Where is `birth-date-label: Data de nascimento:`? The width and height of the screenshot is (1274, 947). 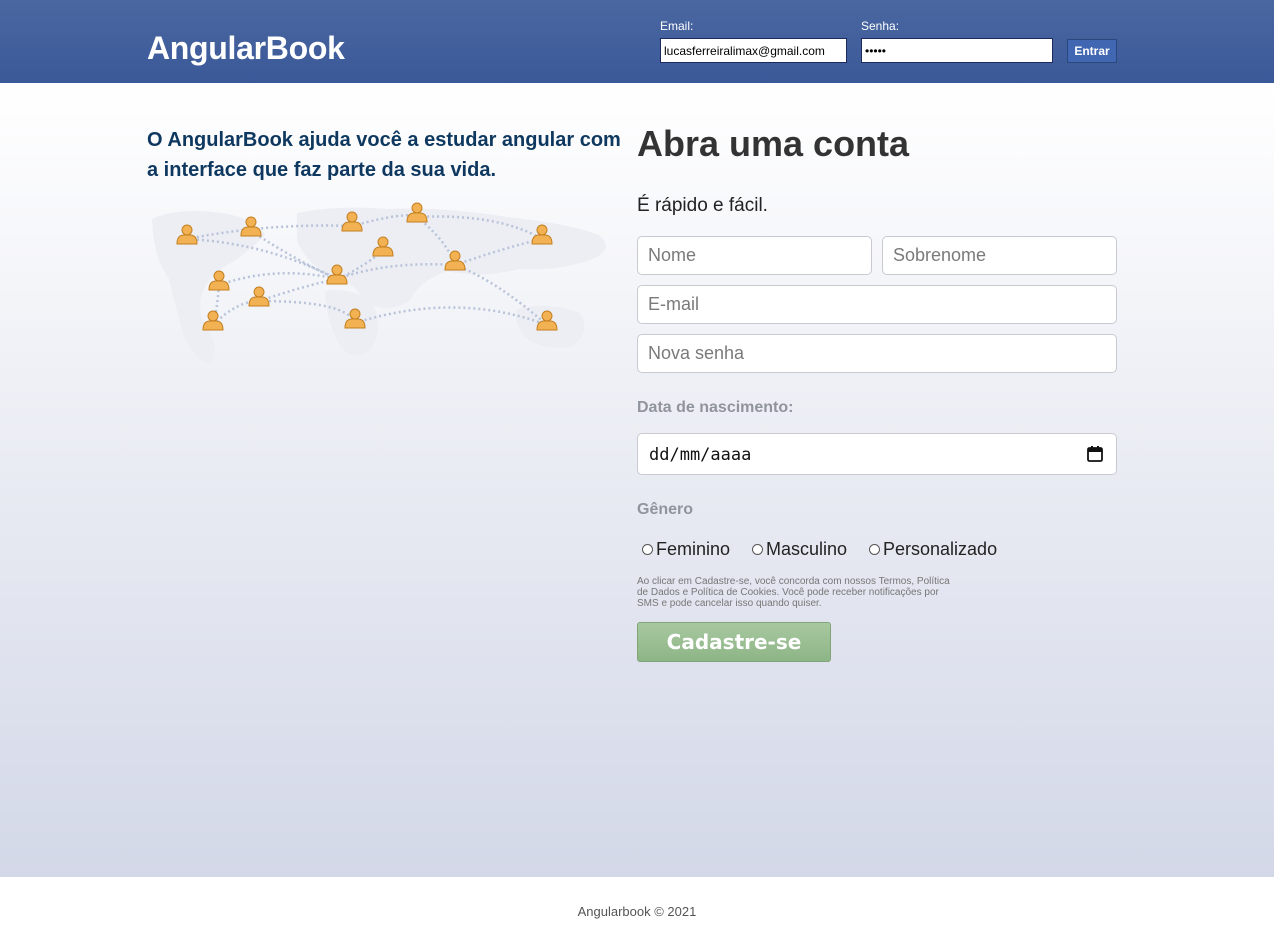 birth-date-label: Data de nascimento: is located at coordinates (715, 407).